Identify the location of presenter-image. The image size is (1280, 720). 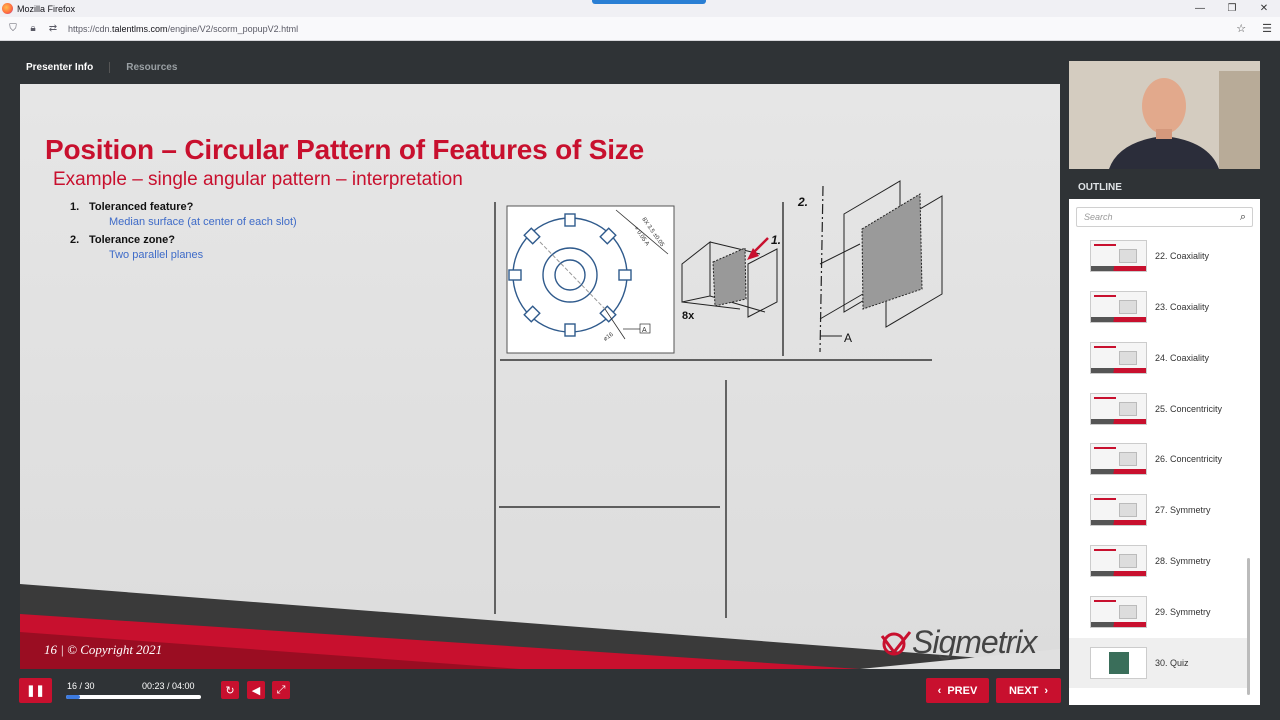
(1164, 115).